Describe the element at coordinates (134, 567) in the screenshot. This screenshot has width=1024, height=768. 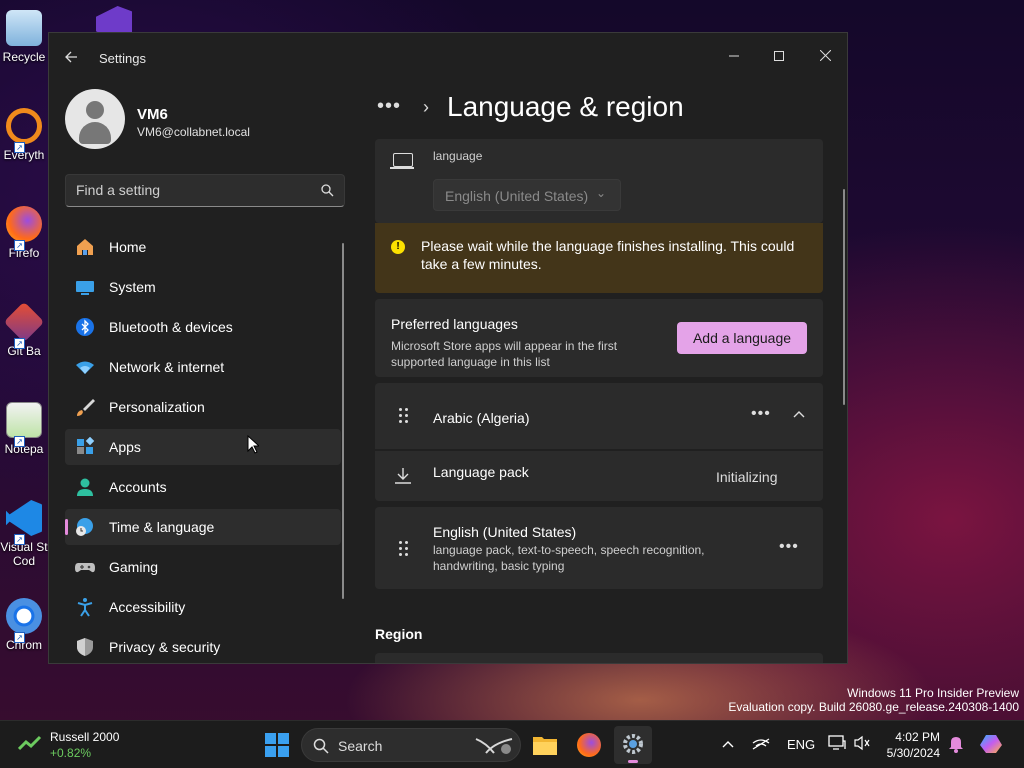
I see `sidebar-item-label: Gaming` at that location.